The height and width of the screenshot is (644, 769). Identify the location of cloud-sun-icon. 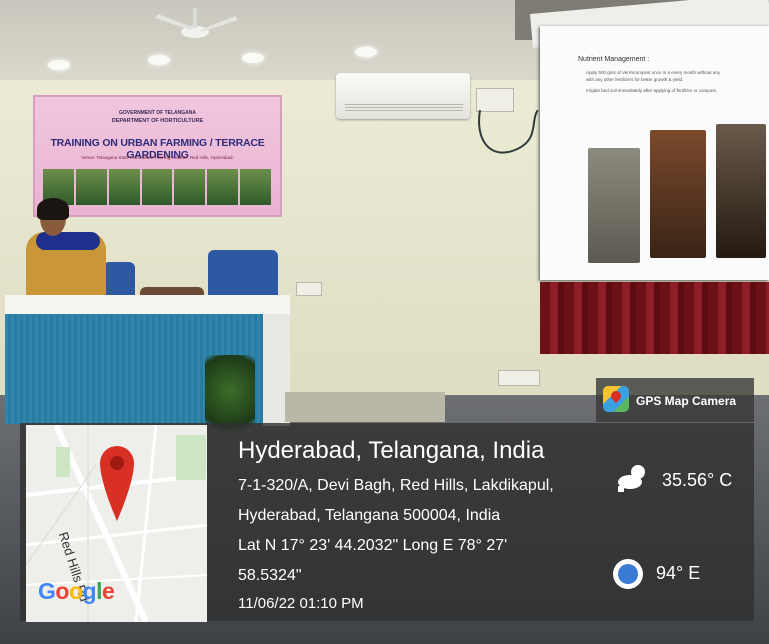
(631, 478).